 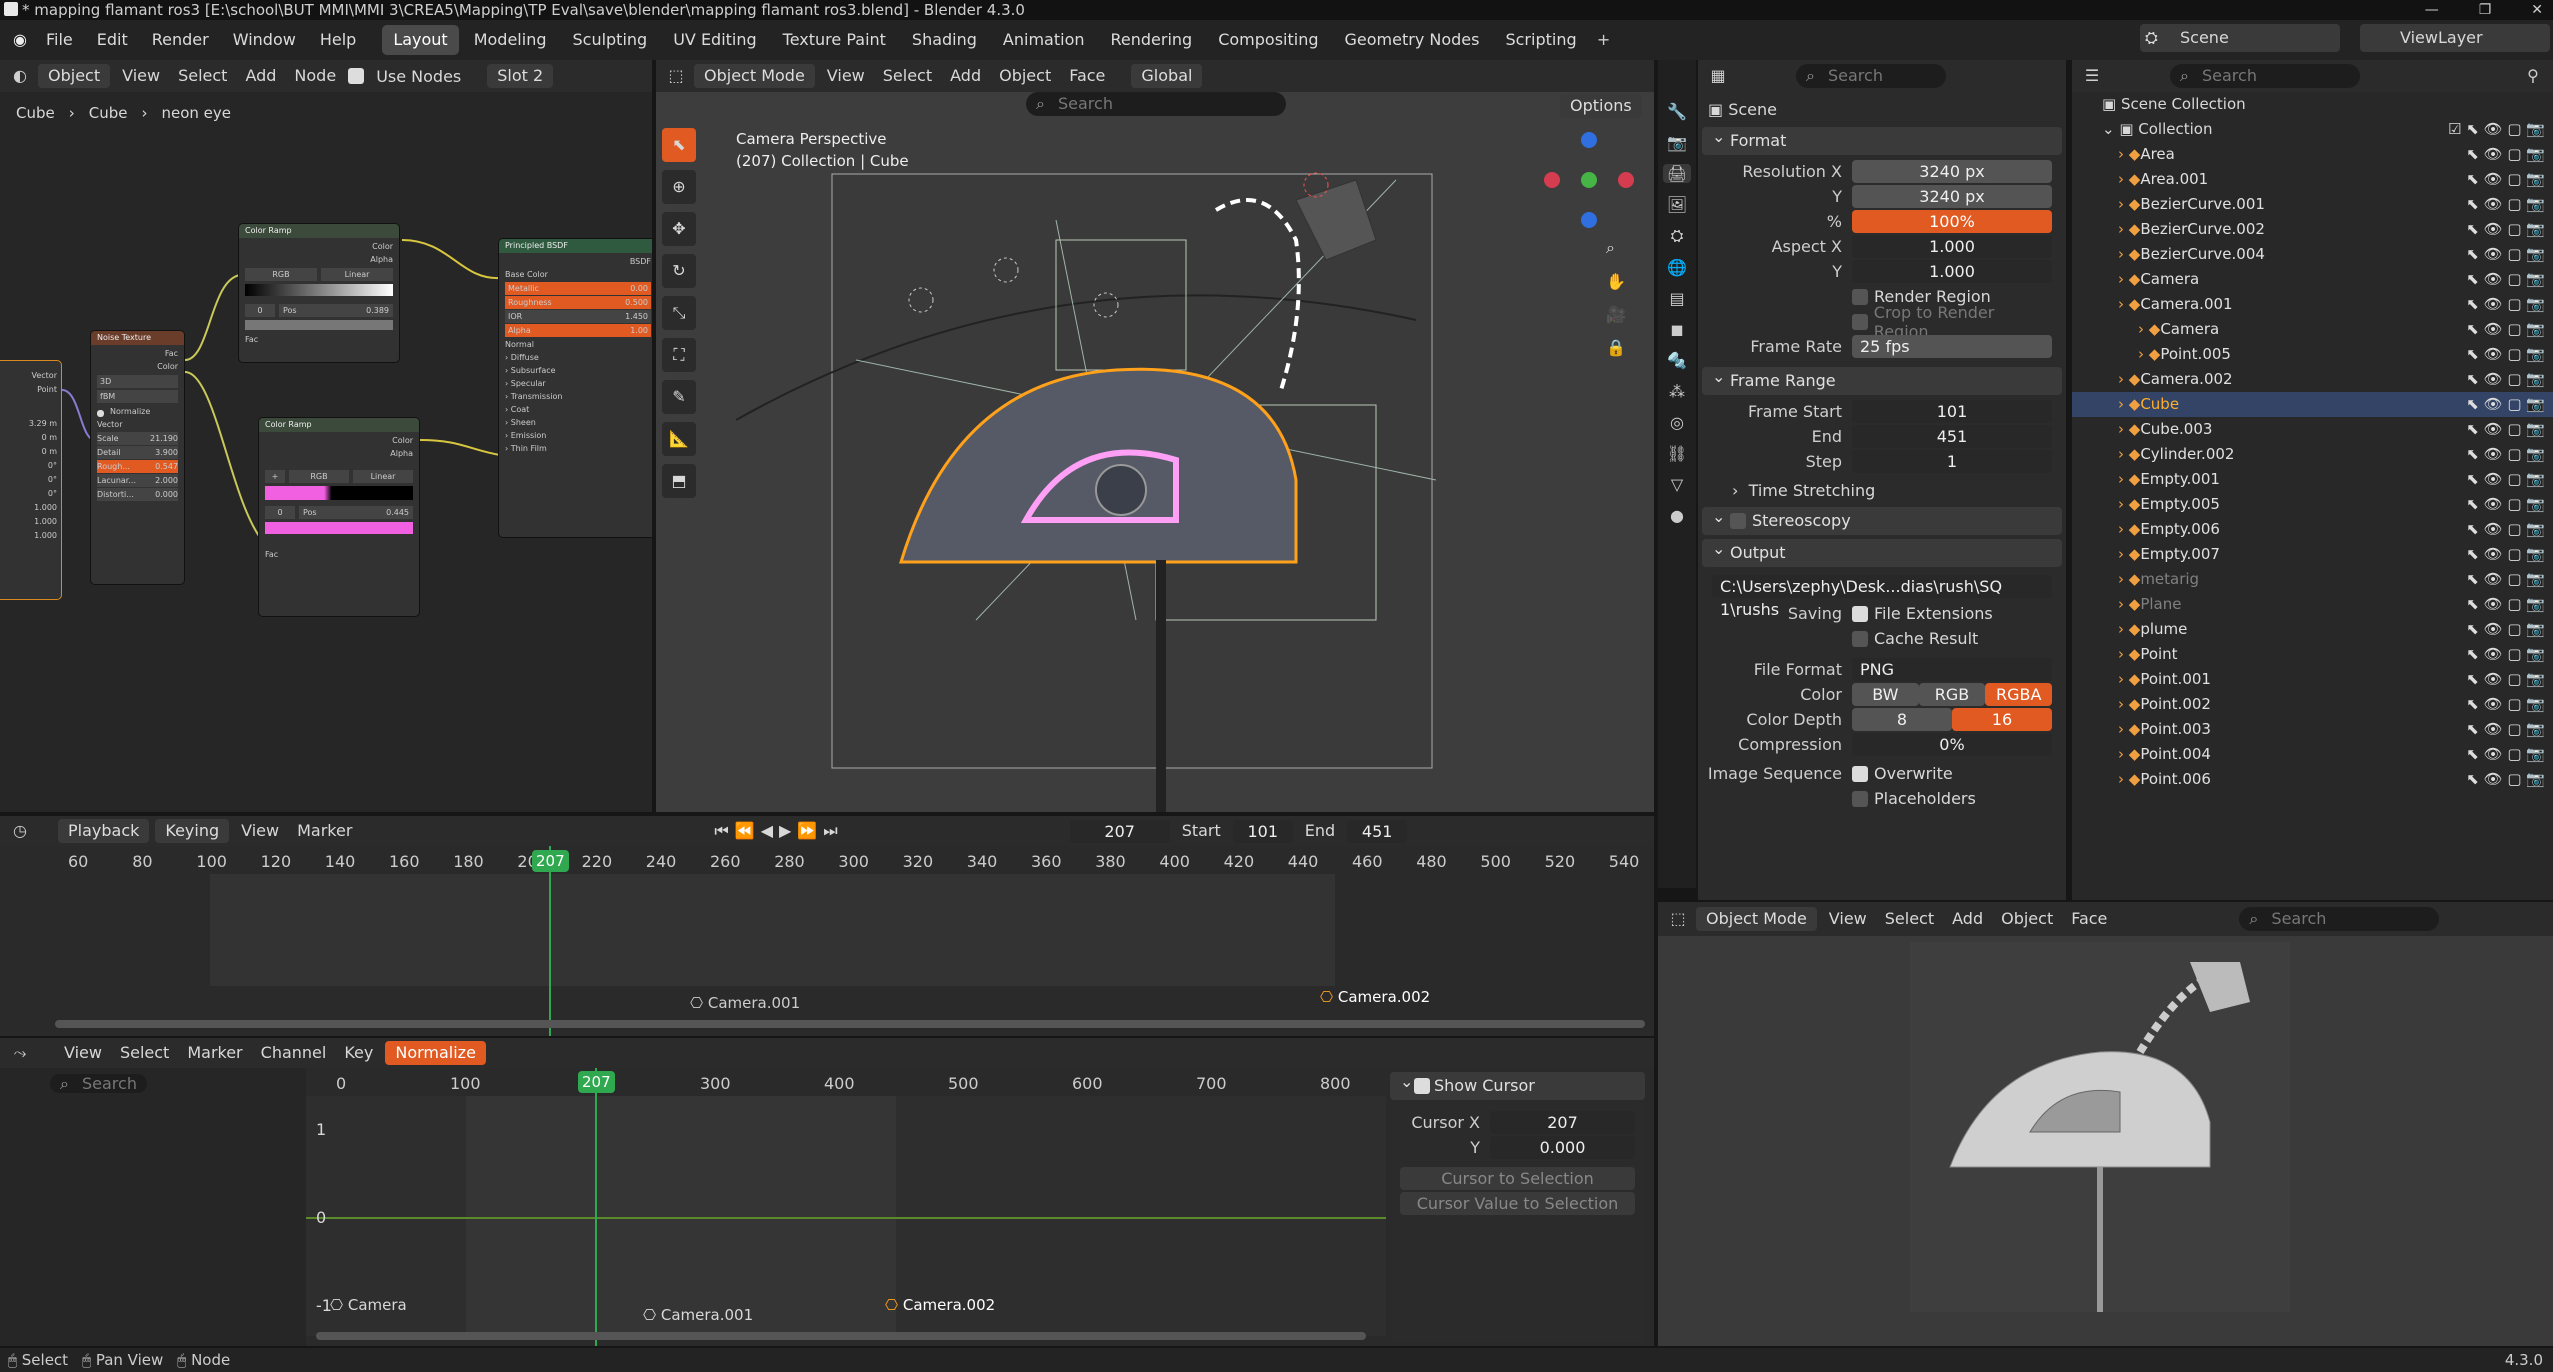 I want to click on graph-marker-camera-001: ⎔ Camera.001, so click(x=698, y=1315).